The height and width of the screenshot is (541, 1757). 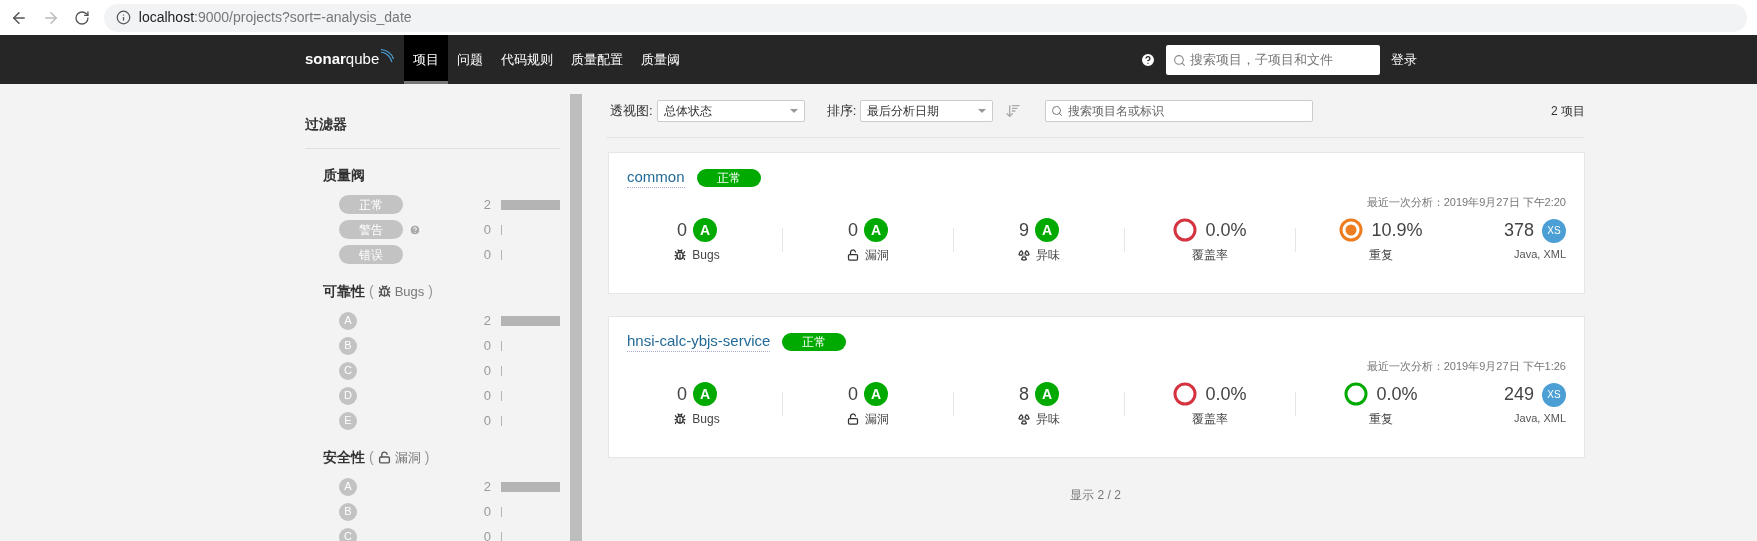 What do you see at coordinates (1179, 110) in the screenshot?
I see `project-search-field: 搜索项目名或标识` at bounding box center [1179, 110].